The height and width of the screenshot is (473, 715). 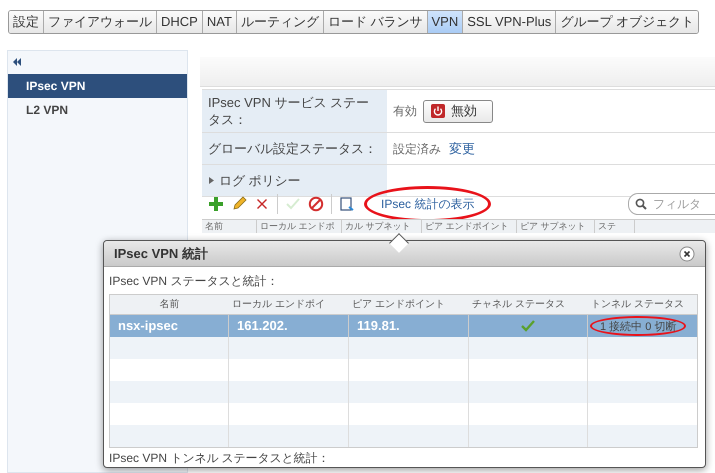 I want to click on stats-link: IPsec 統計の表示, so click(x=427, y=204).